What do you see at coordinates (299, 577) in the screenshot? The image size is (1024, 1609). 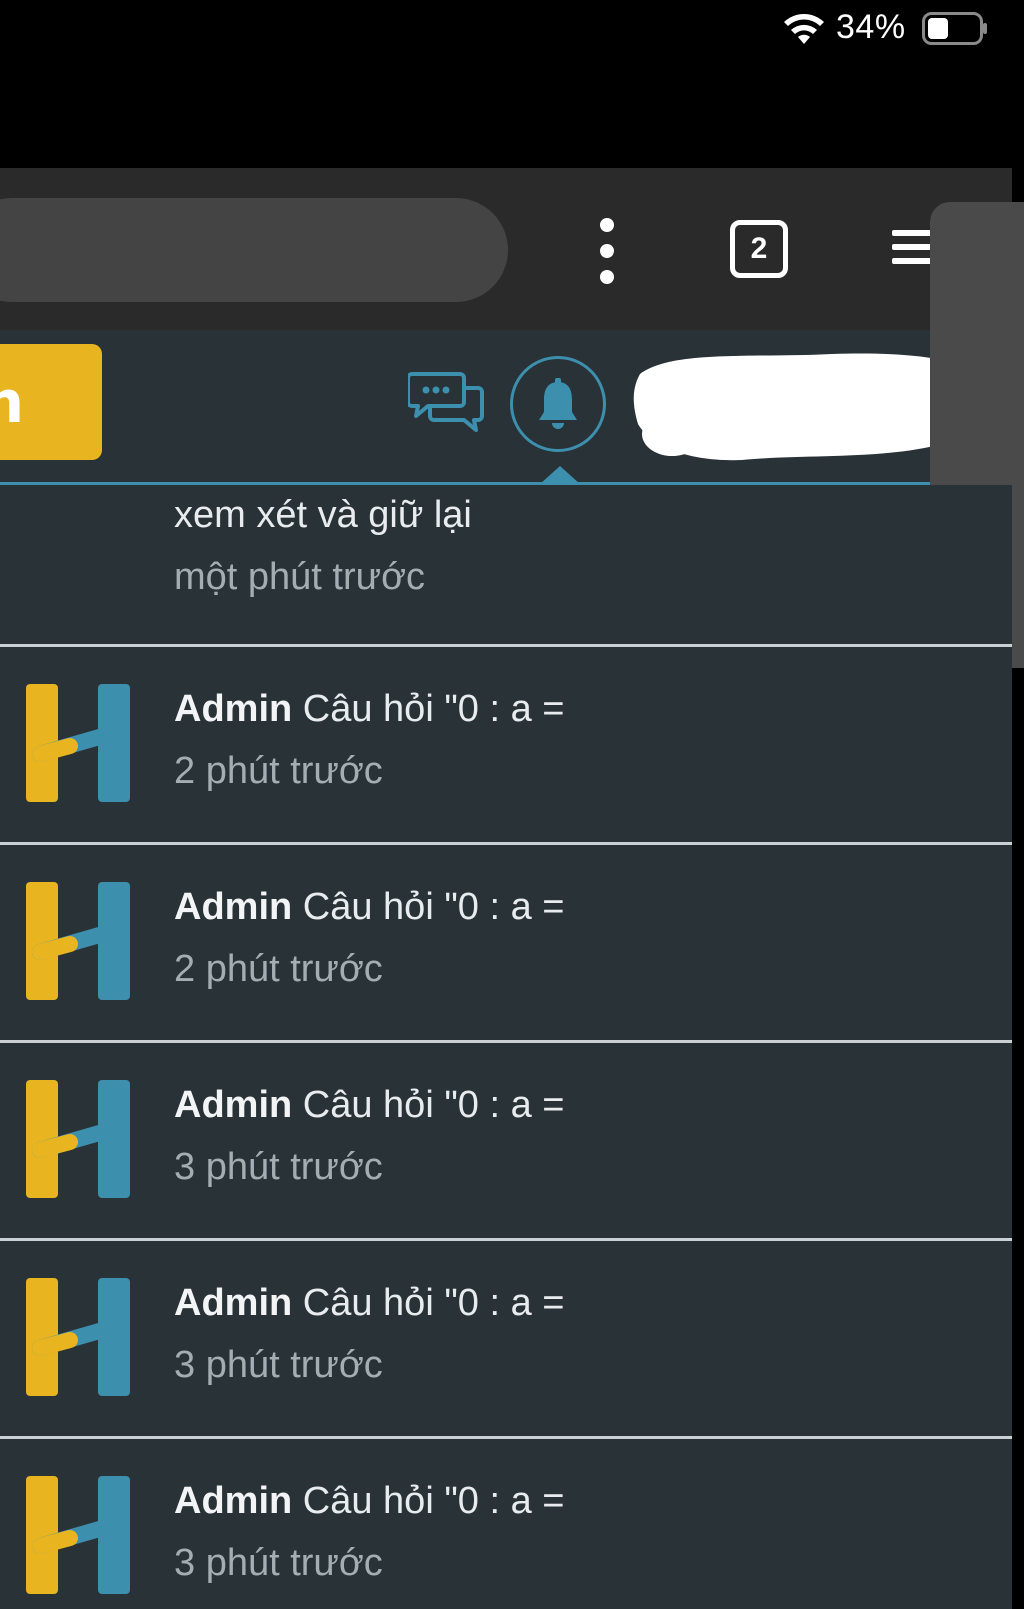 I see `notification-time: một phút trước` at bounding box center [299, 577].